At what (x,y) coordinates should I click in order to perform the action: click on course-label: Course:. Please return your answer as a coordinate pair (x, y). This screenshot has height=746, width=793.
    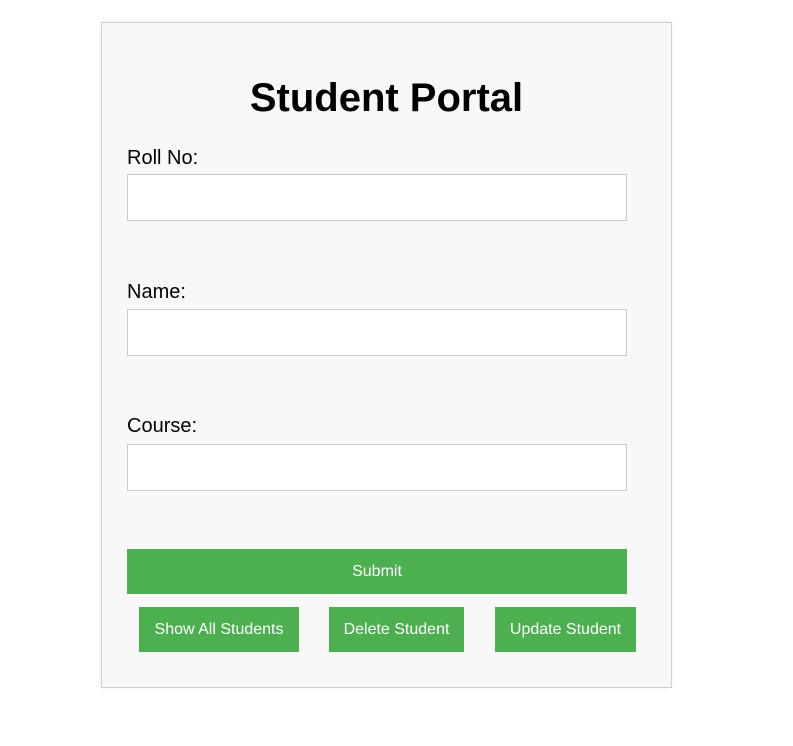
    Looking at the image, I should click on (162, 426).